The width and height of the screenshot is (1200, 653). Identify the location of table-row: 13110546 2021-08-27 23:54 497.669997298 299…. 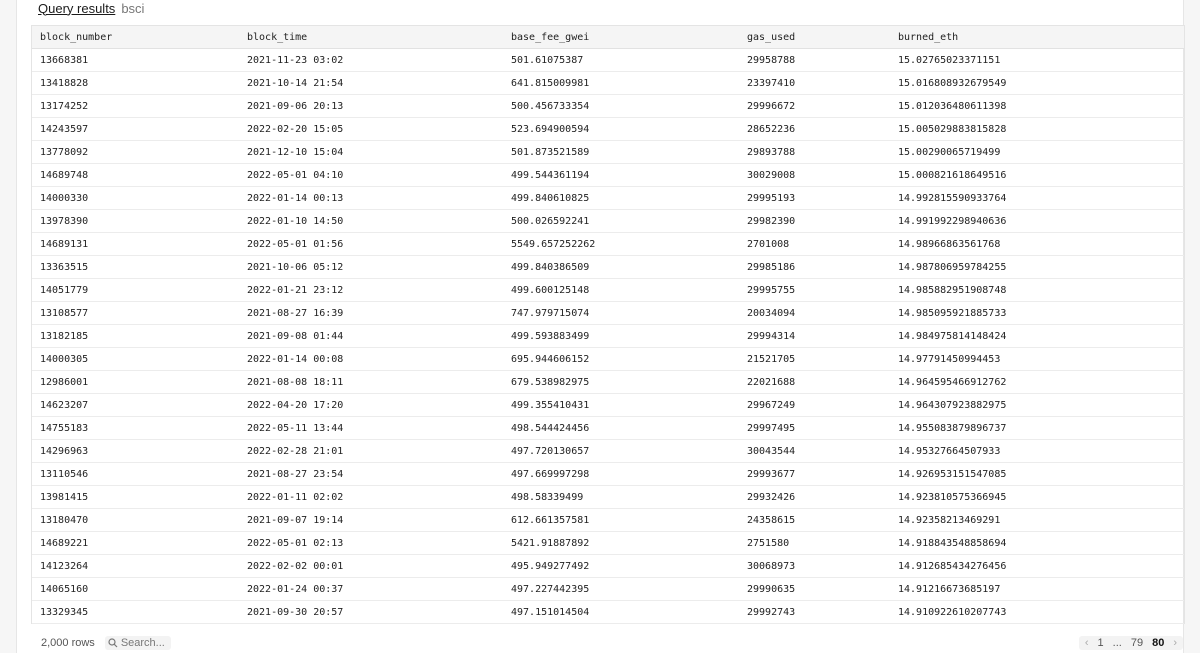
(608, 474).